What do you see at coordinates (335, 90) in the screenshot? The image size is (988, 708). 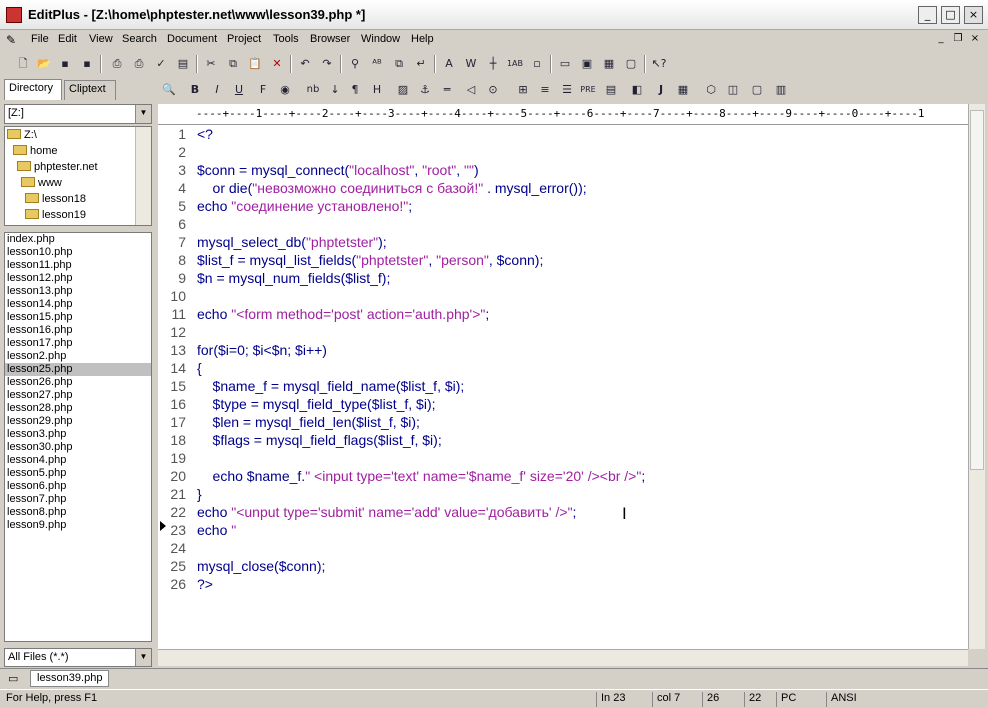 I see `br-icon: ↓` at bounding box center [335, 90].